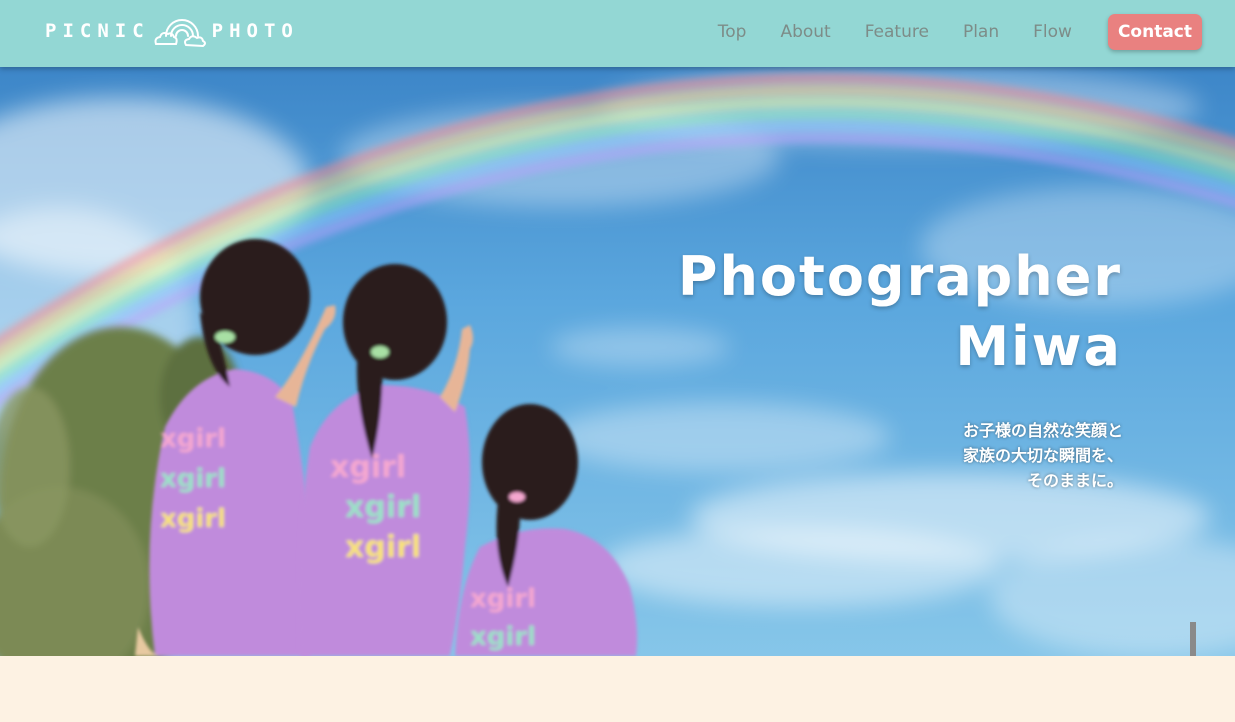  What do you see at coordinates (897, 32) in the screenshot?
I see `nav-feature: Feature` at bounding box center [897, 32].